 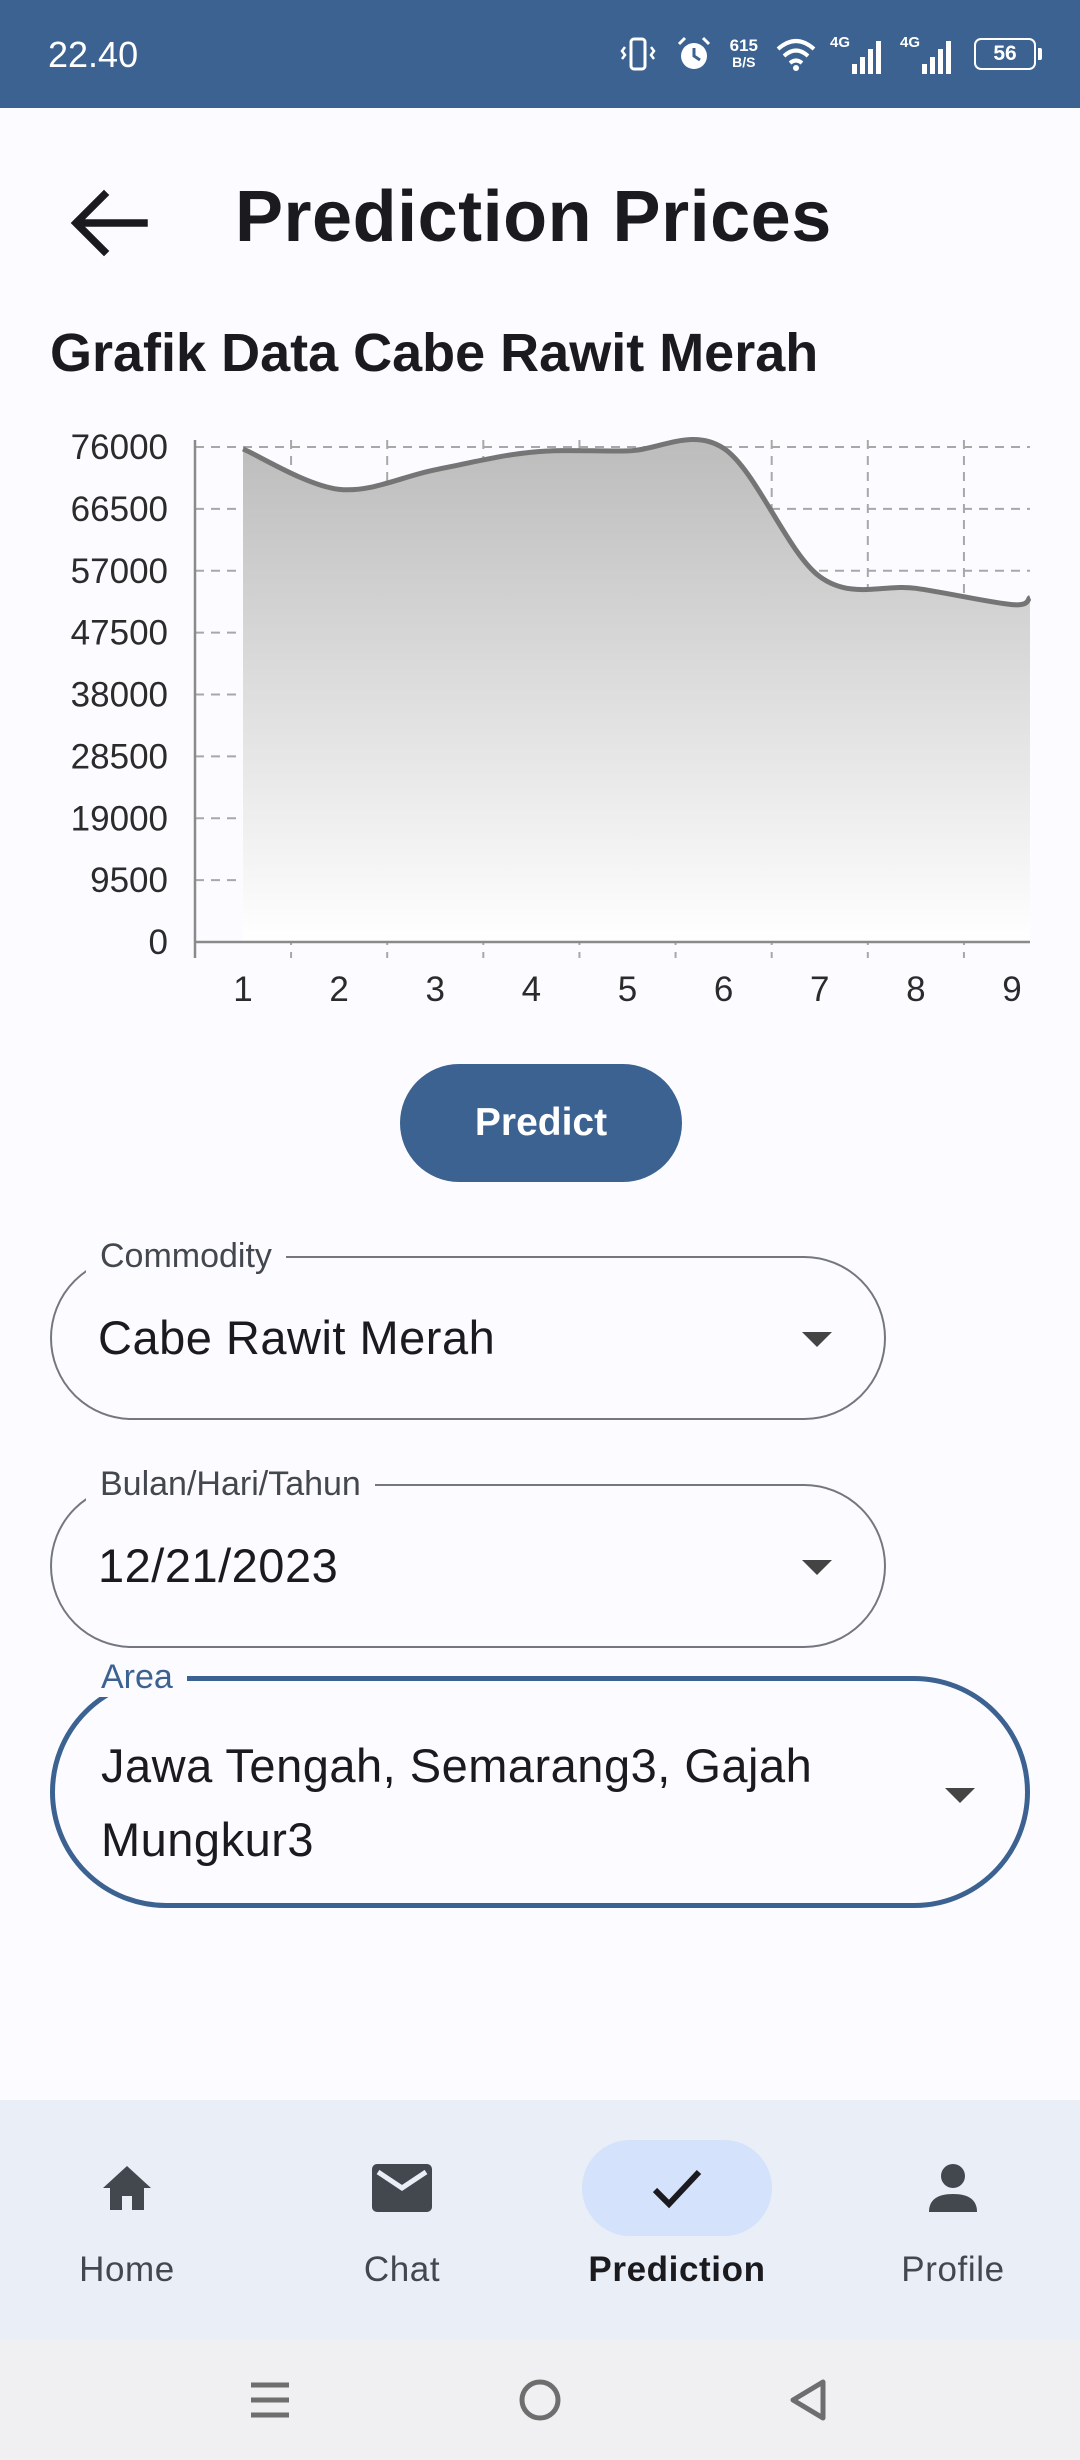 I want to click on x-tick-label: 2, so click(x=338, y=989).